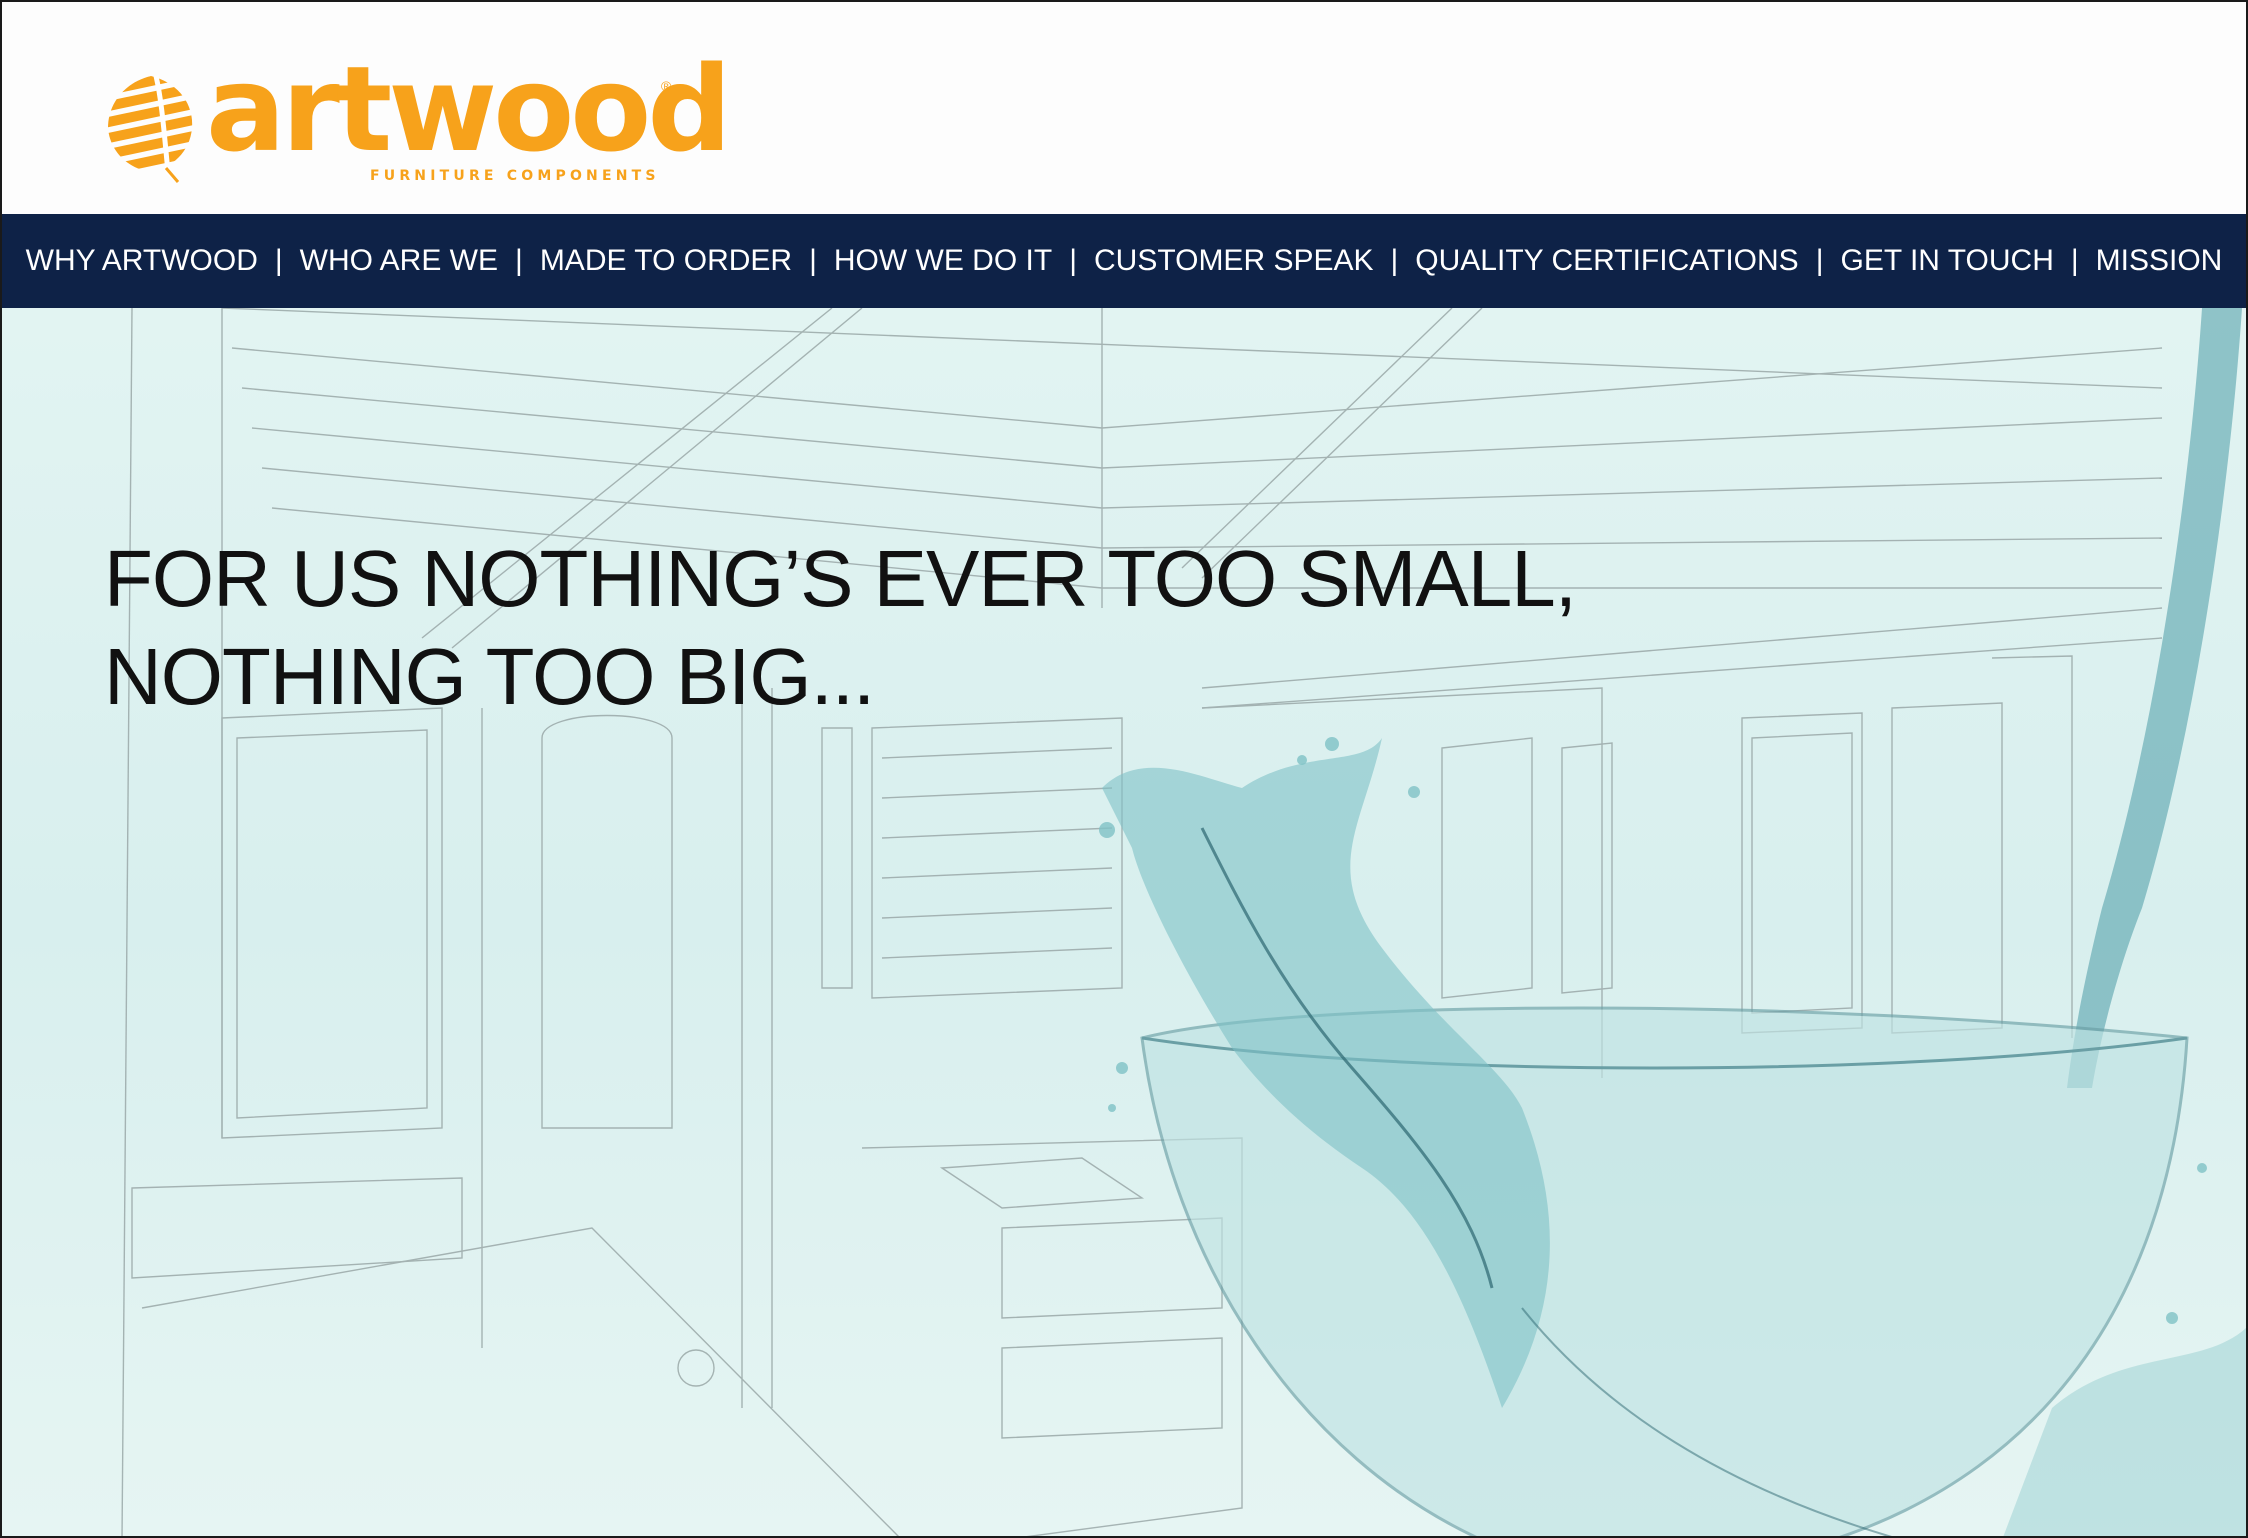 The width and height of the screenshot is (2248, 1538). I want to click on nav-item-made-to-order: MADE TO ORDER, so click(666, 261).